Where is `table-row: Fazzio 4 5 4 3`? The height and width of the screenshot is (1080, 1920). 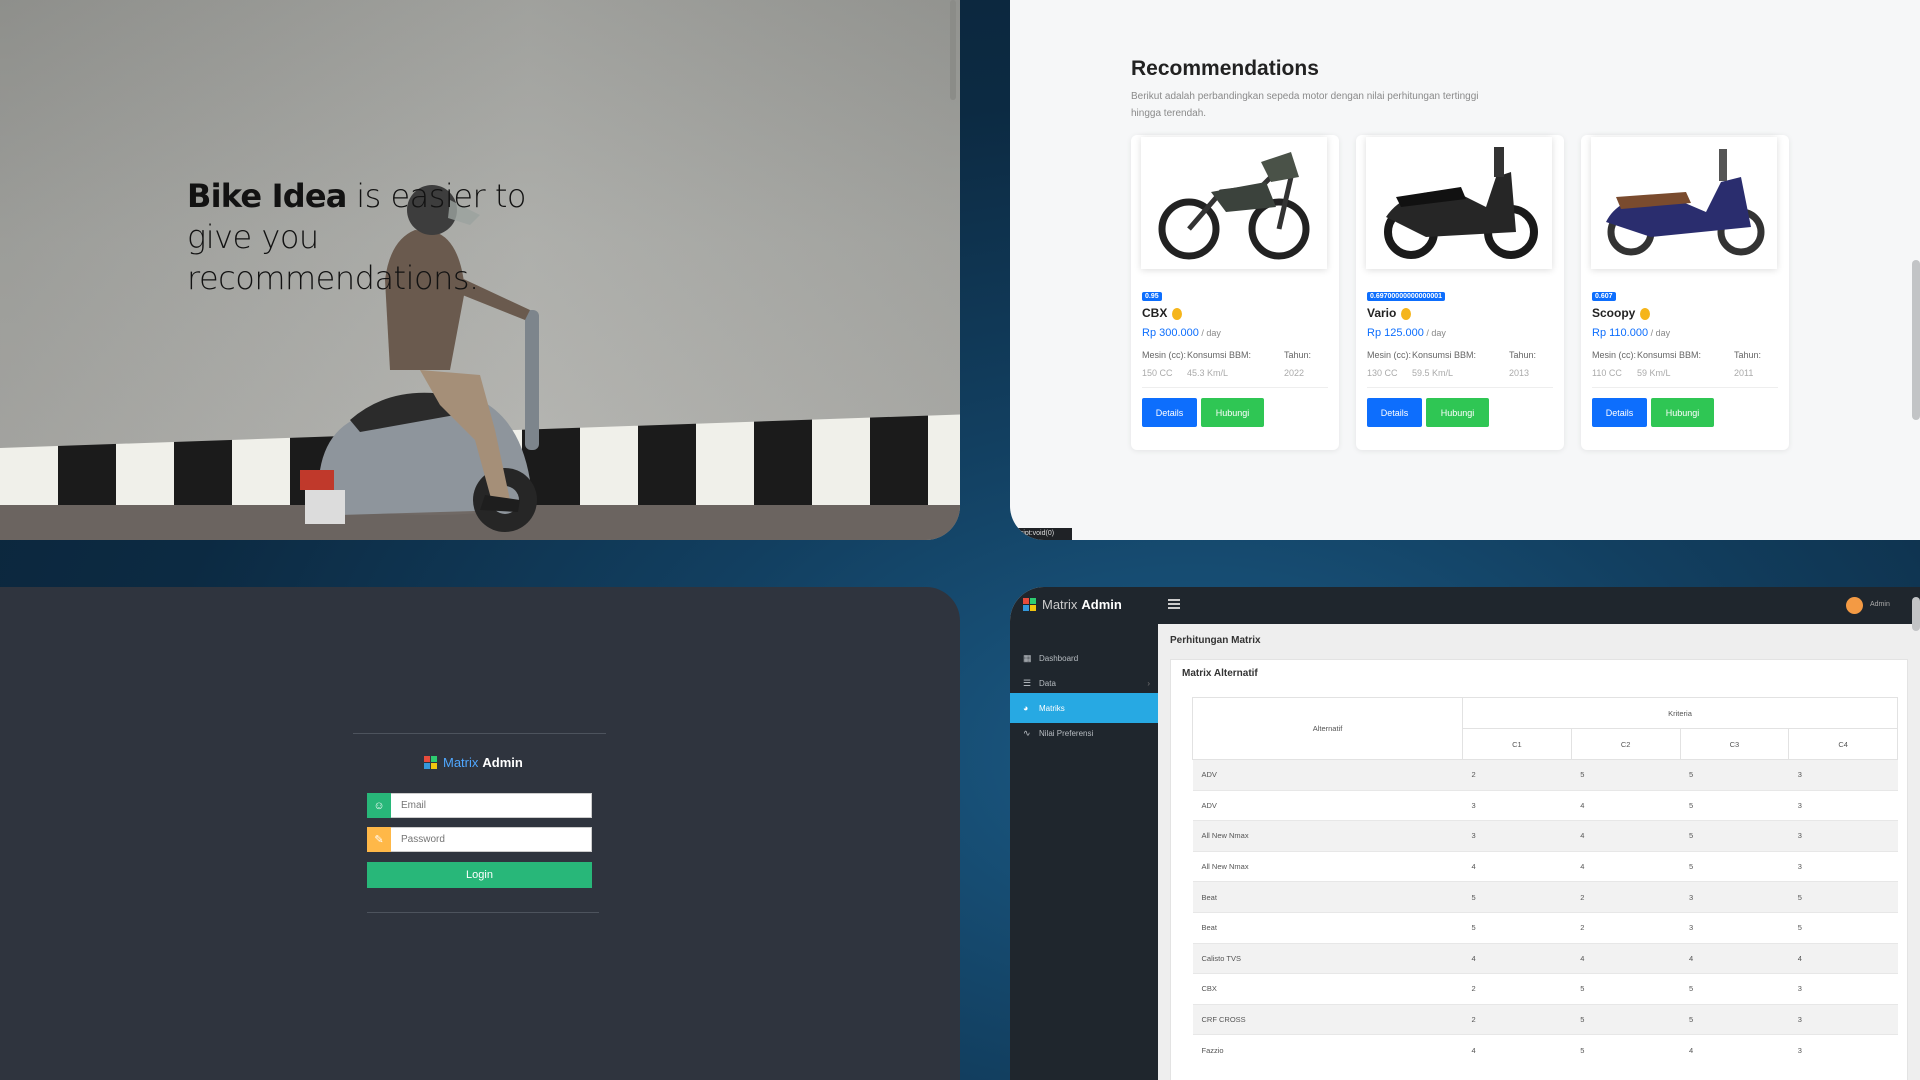 table-row: Fazzio 4 5 4 3 is located at coordinates (1545, 1050).